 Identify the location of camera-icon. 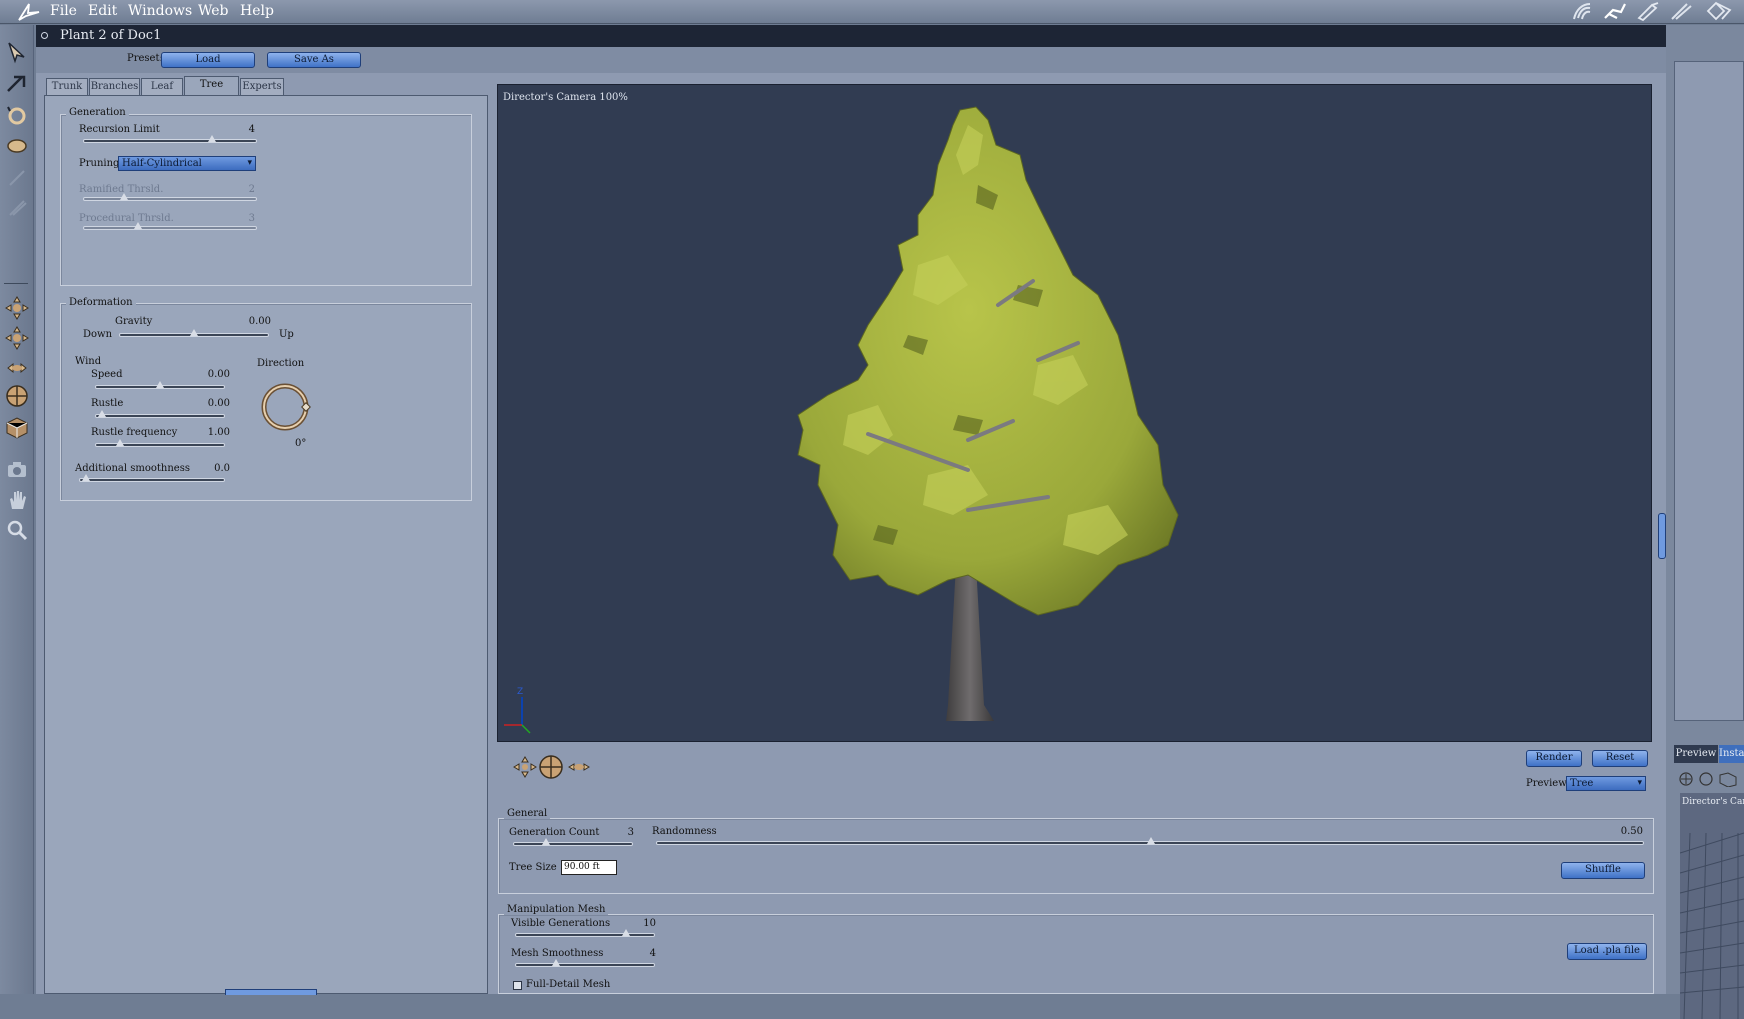
(17, 470).